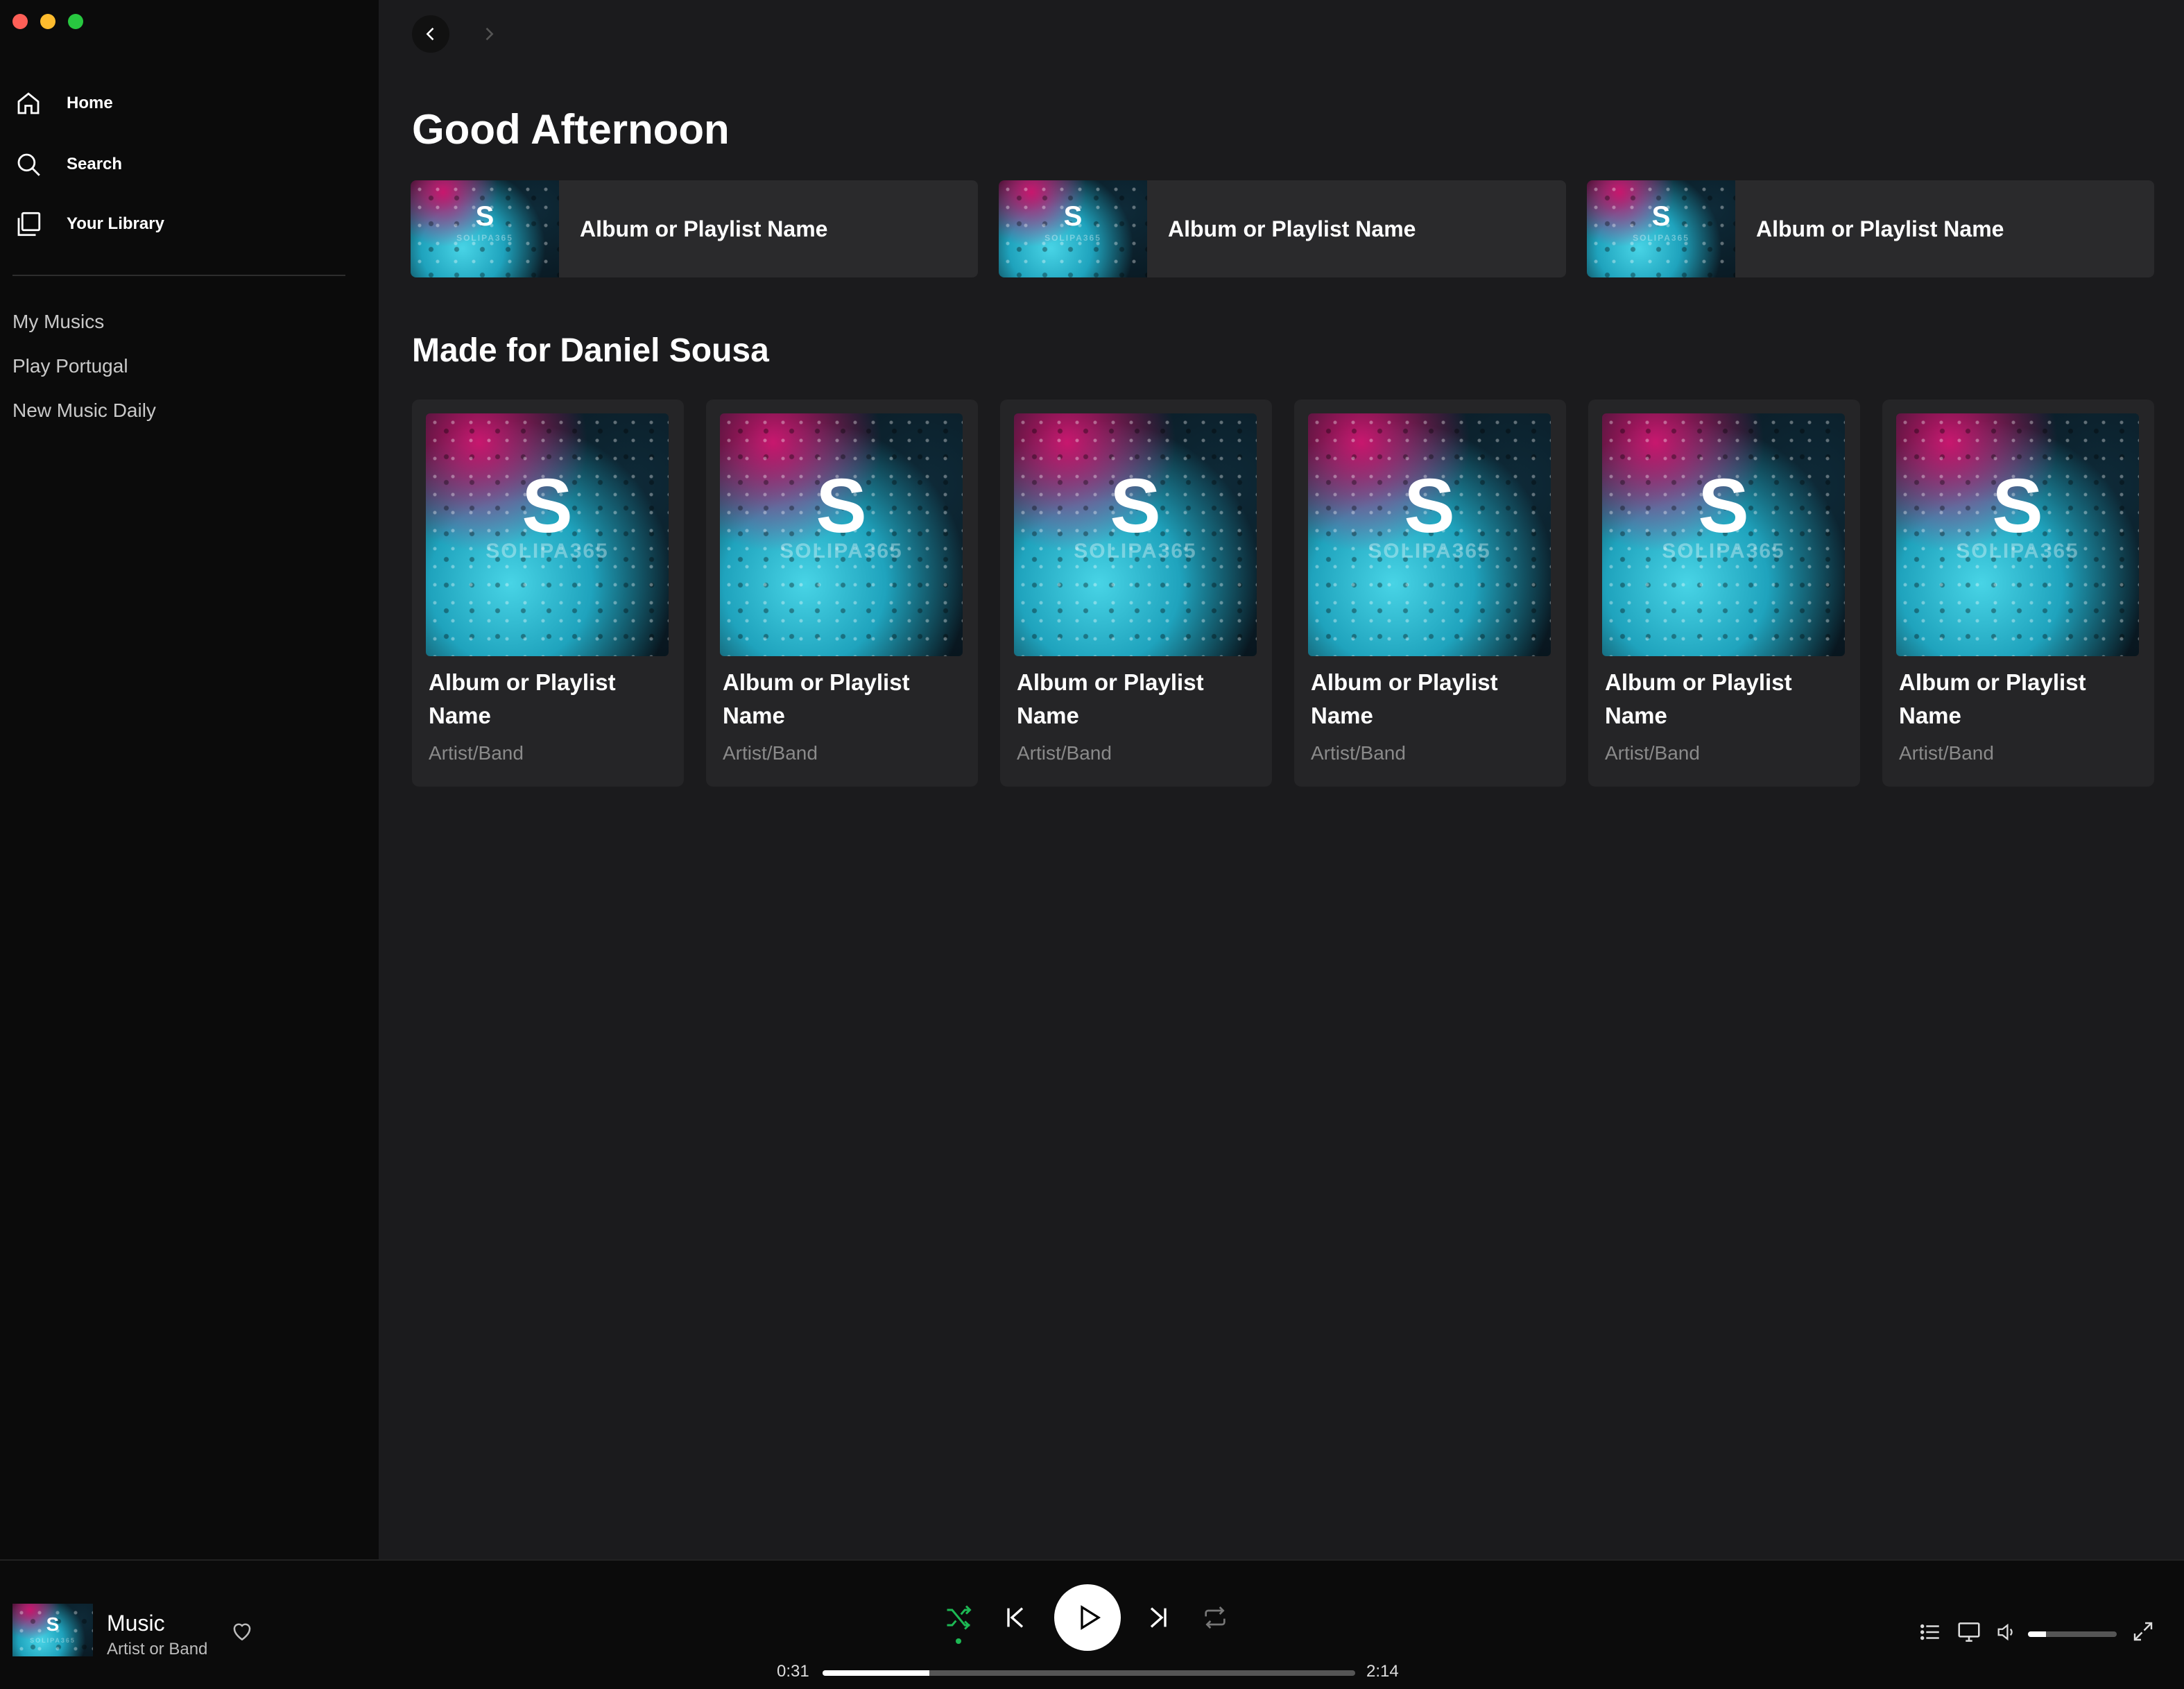 The image size is (2184, 1689). Describe the element at coordinates (75, 21) in the screenshot. I see `zoom-window-button` at that location.